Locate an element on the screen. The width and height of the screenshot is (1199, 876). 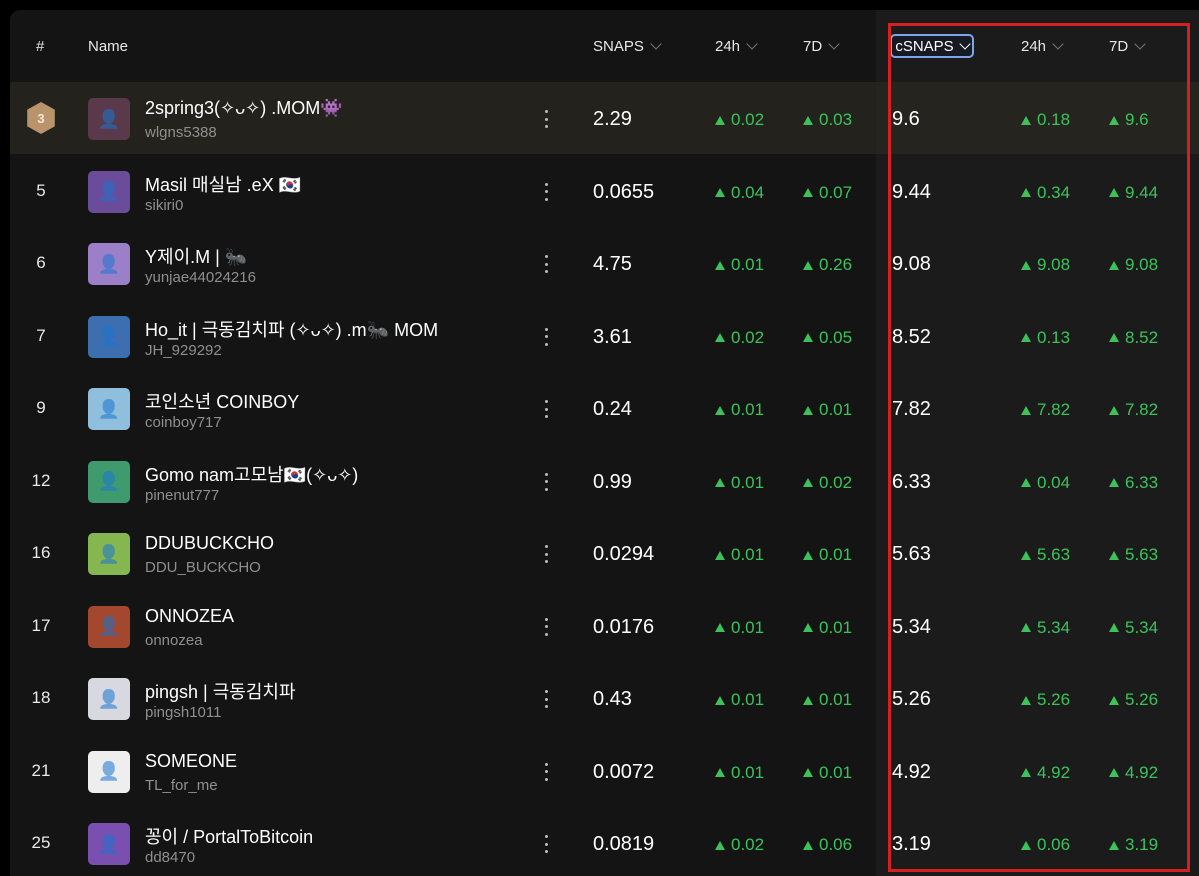
csnaps-value: 9.6 is located at coordinates (906, 119).